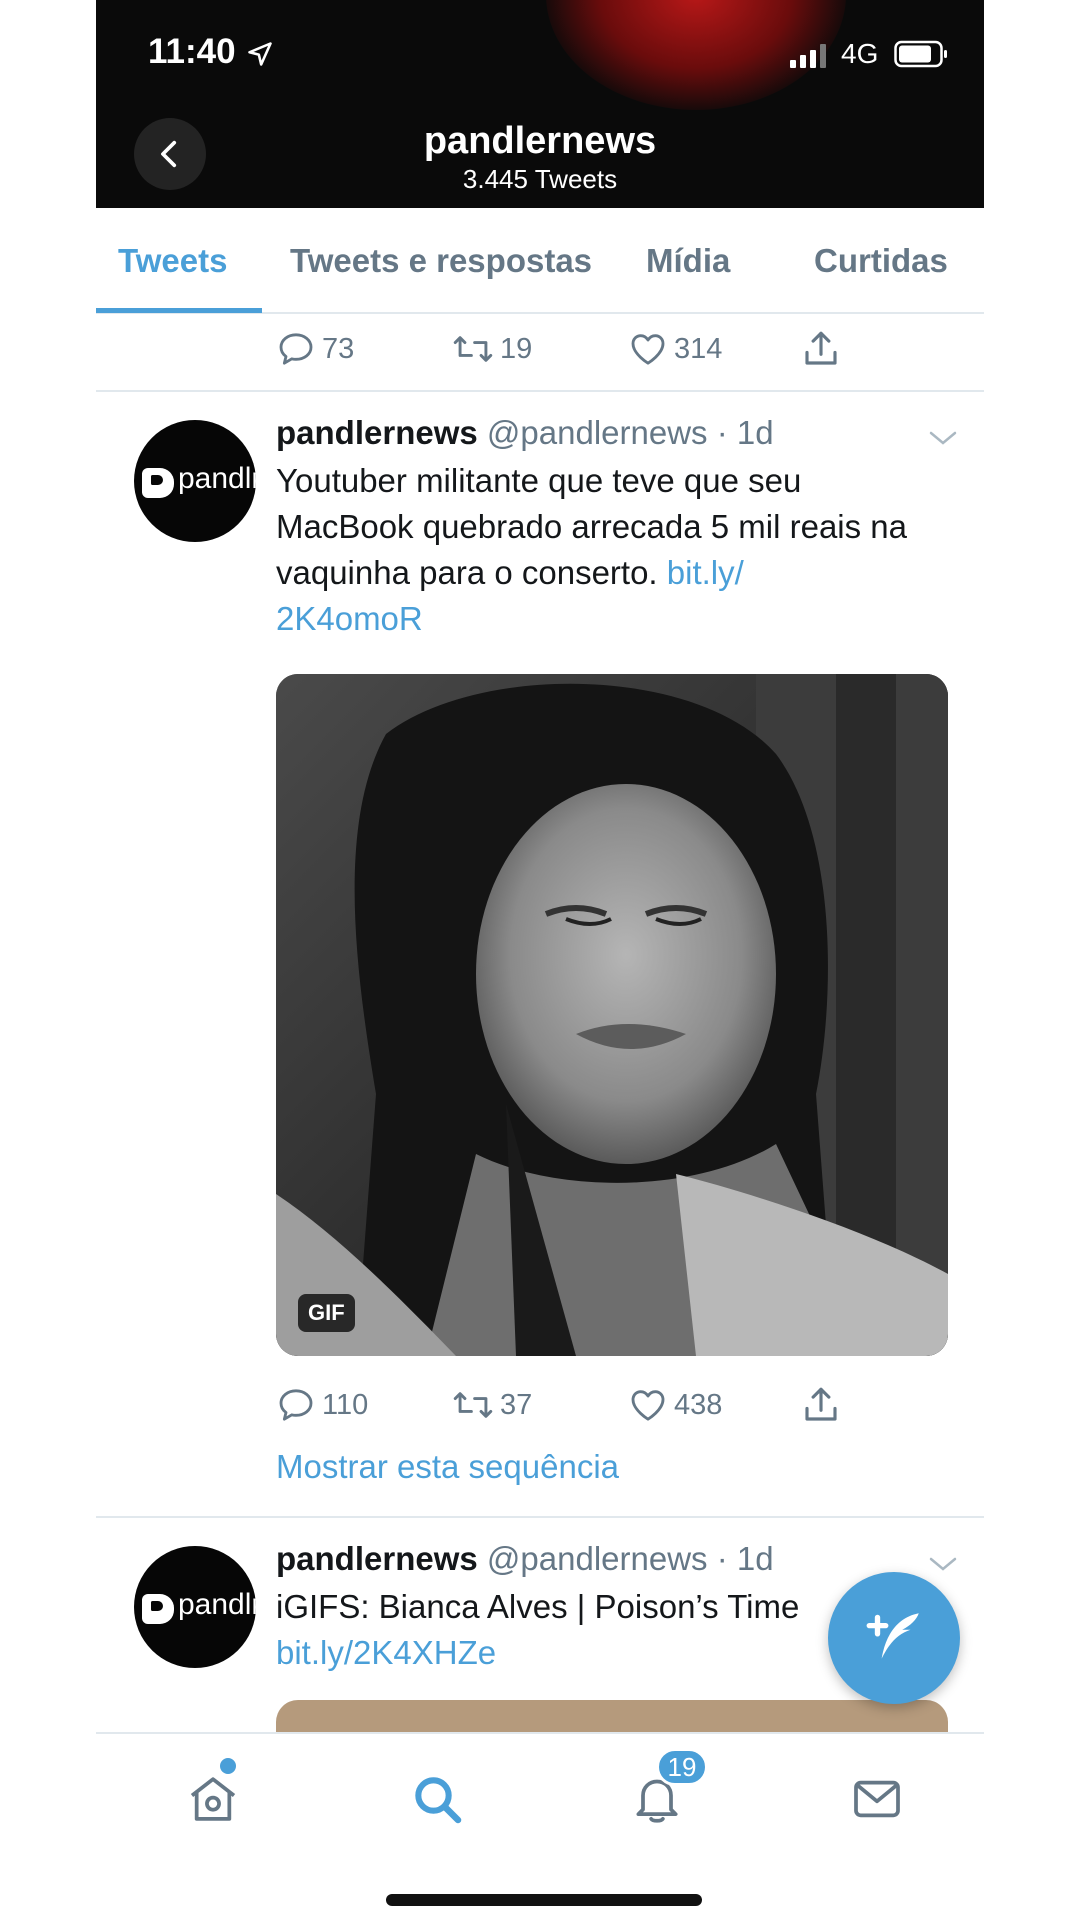 Image resolution: width=1080 pixels, height=1920 pixels. I want to click on home-icon, so click(213, 1799).